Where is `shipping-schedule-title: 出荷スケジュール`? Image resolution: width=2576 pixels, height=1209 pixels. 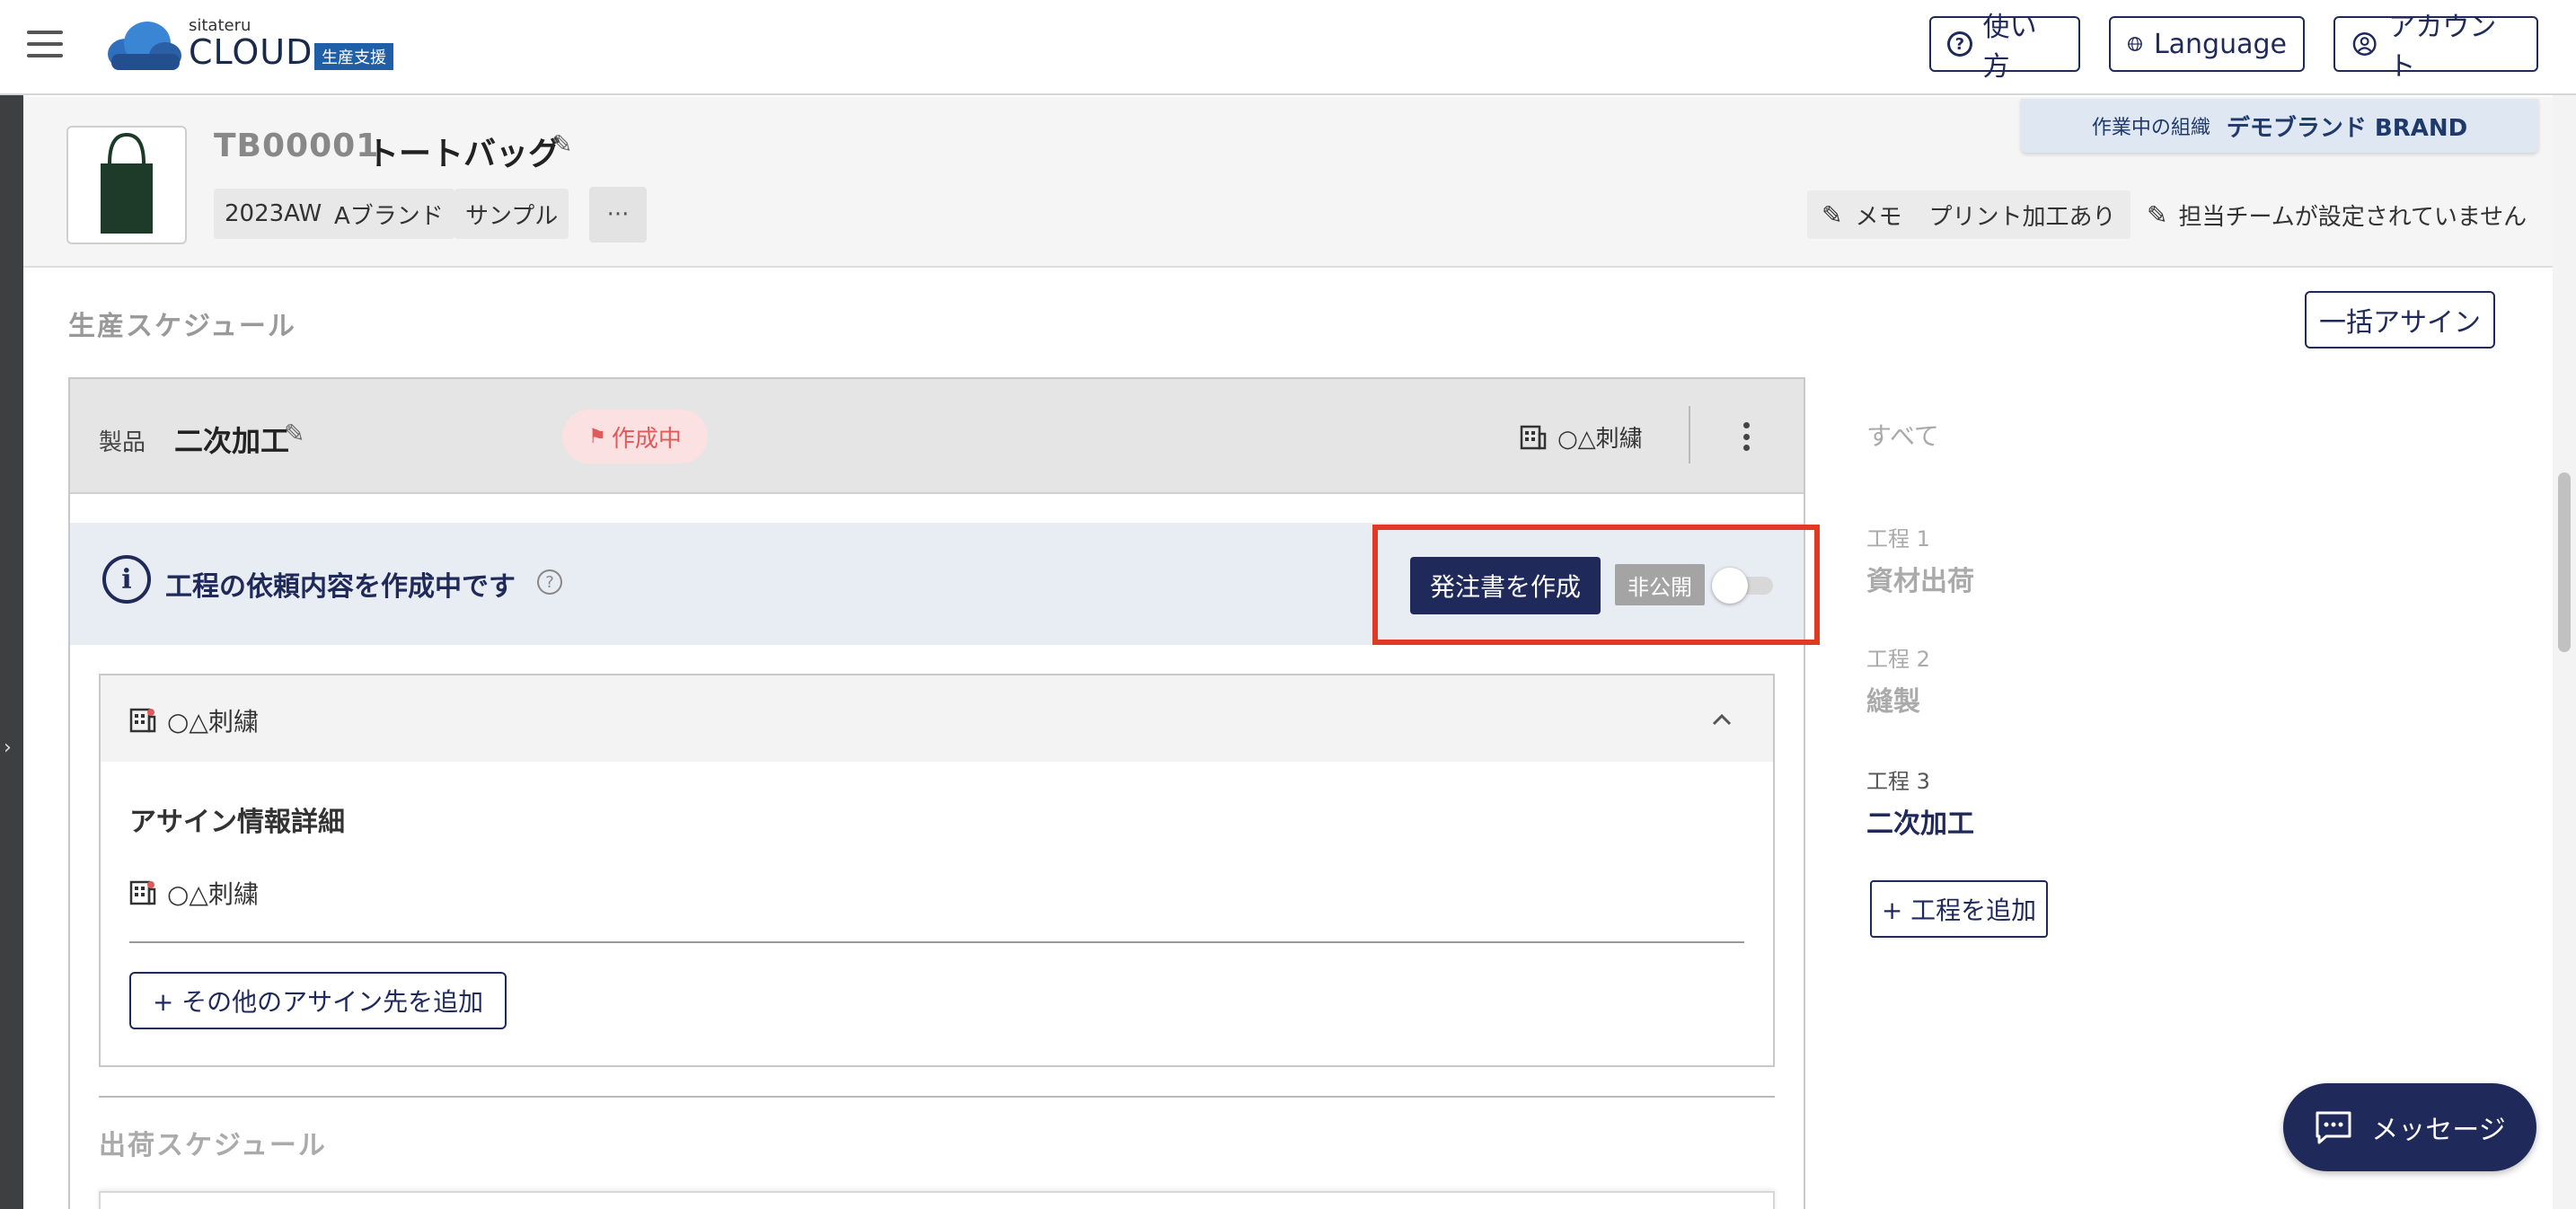
shipping-schedule-title: 出荷スケジュール is located at coordinates (213, 1146).